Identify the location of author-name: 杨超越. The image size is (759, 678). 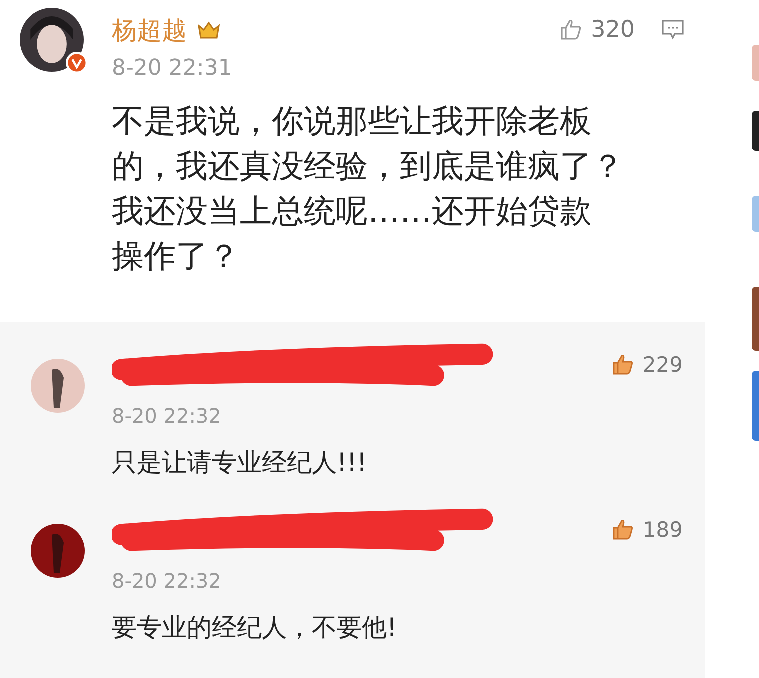
(149, 30).